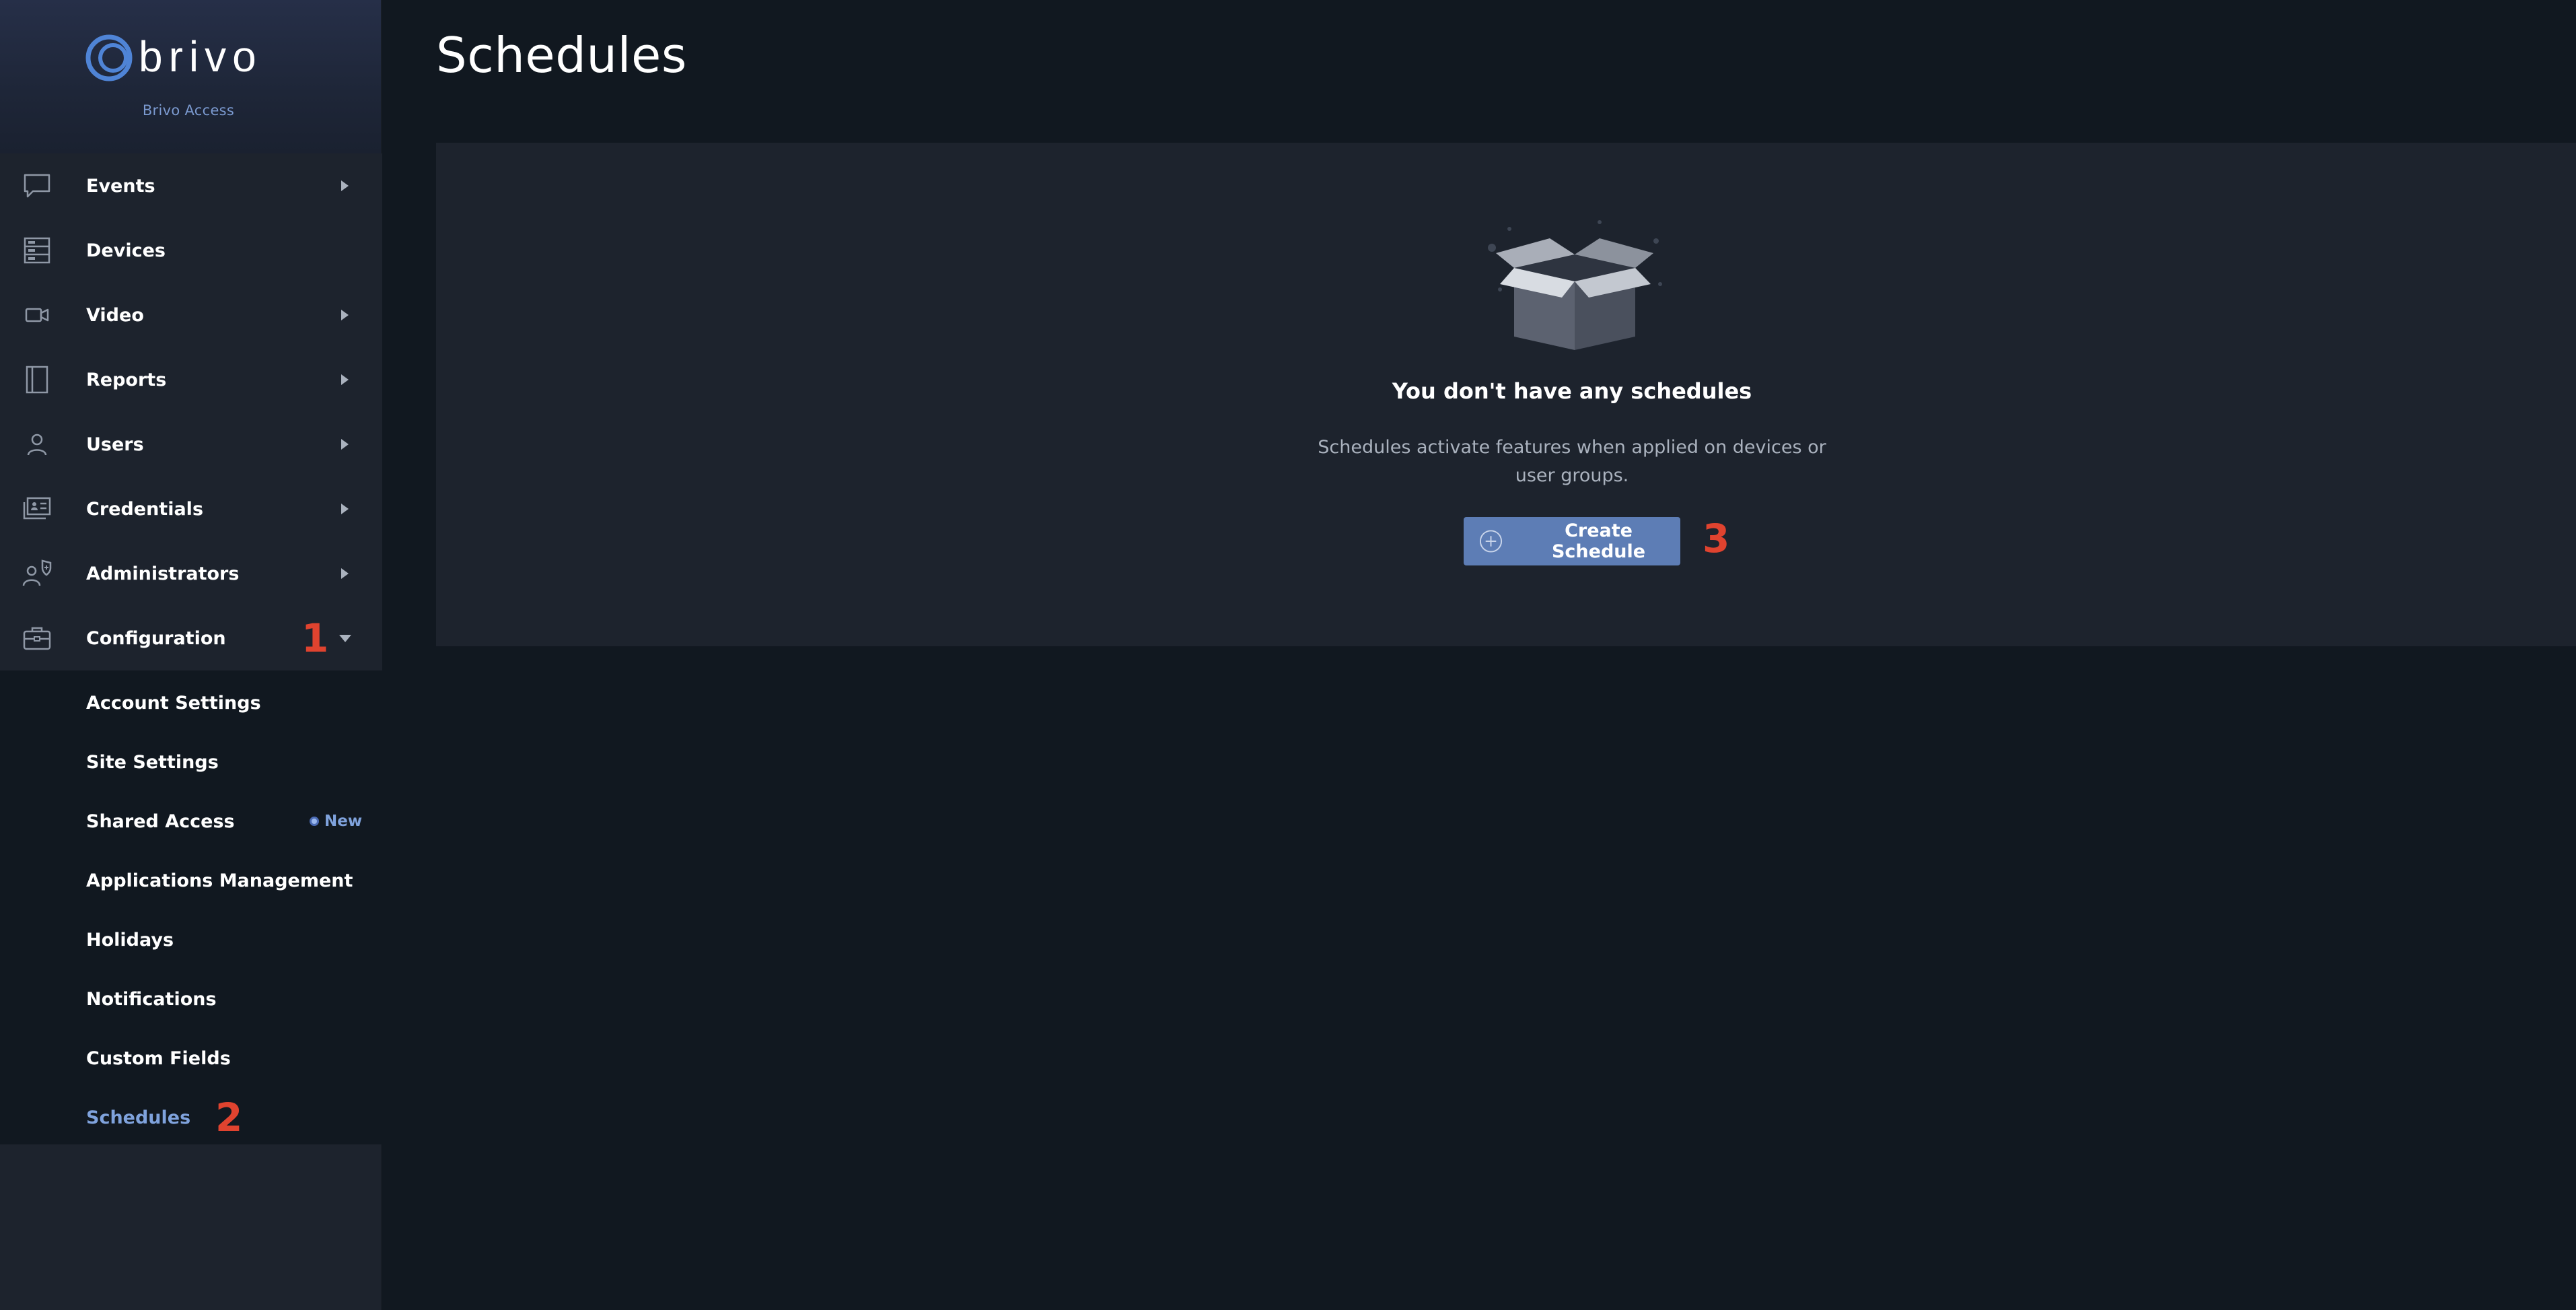 This screenshot has height=1310, width=2576. Describe the element at coordinates (37, 250) in the screenshot. I see `server-icon` at that location.